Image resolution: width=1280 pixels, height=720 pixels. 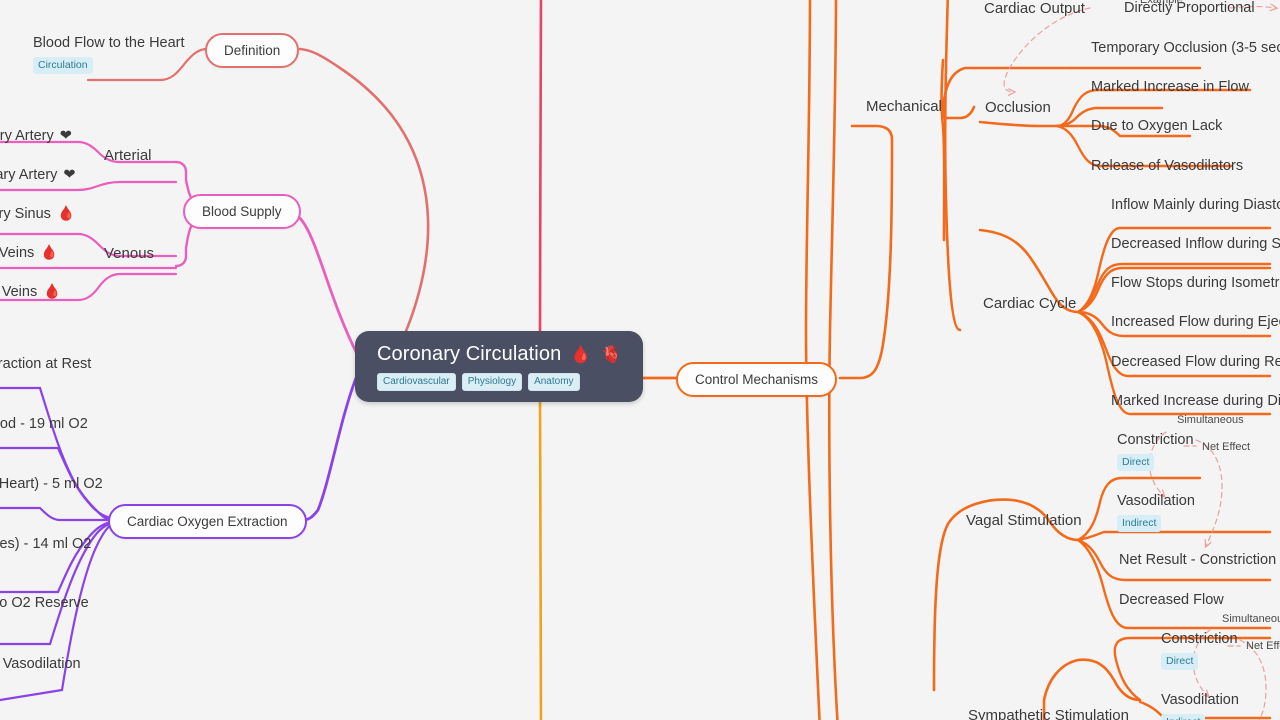 I want to click on node-coronary-sinus: Coronary Sinus 🩸, so click(x=37, y=214).